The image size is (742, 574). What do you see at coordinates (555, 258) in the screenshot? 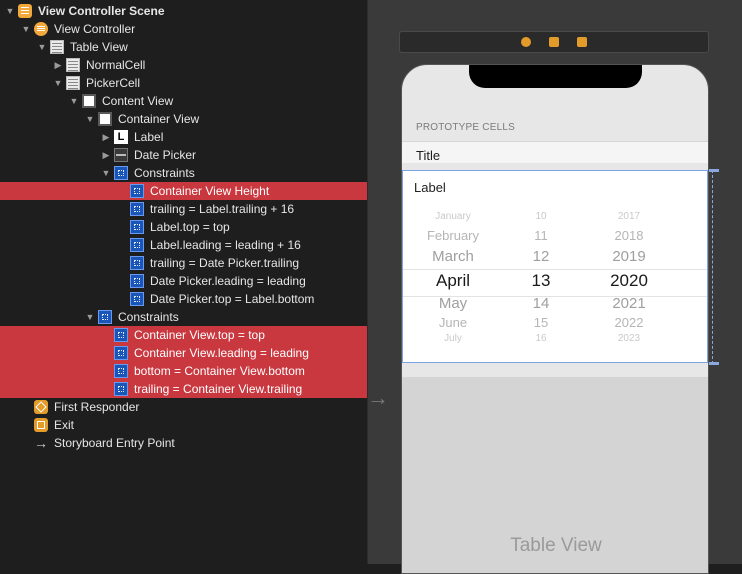
I see `picker-row: March 12 2019` at bounding box center [555, 258].